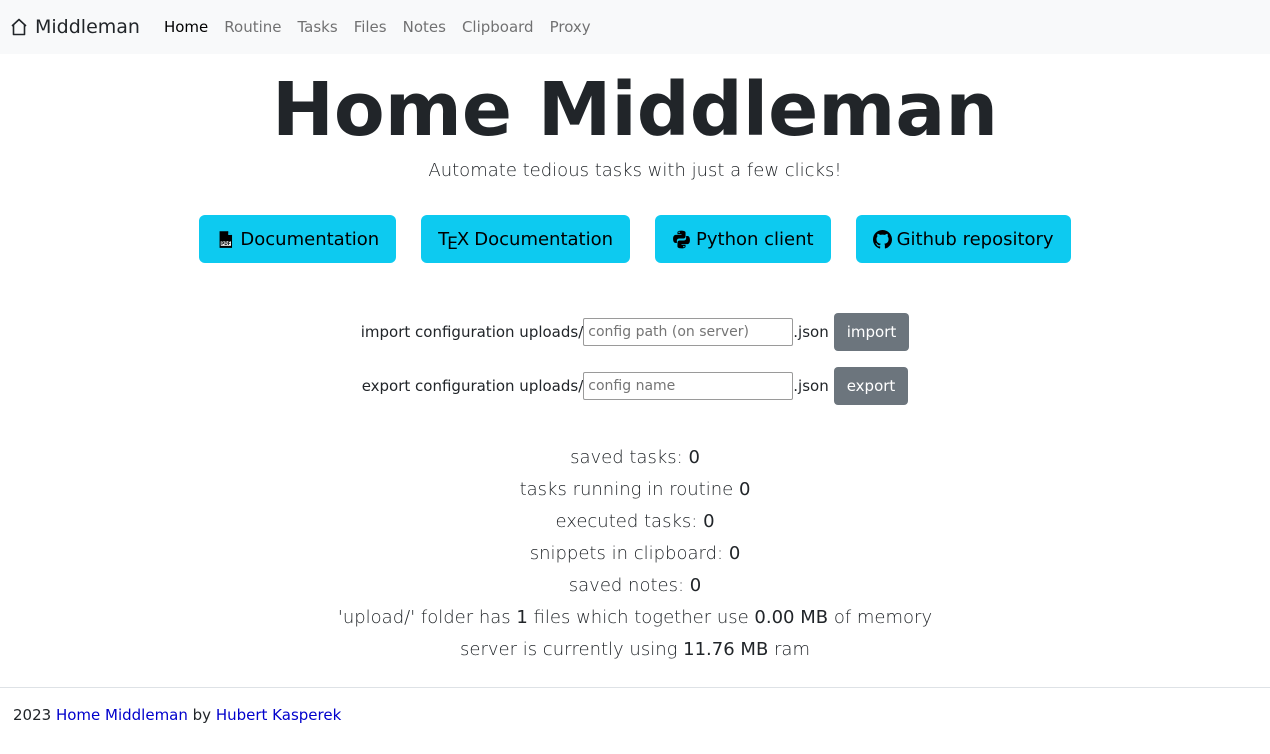  I want to click on nav-clipboard: Clipboard, so click(498, 27).